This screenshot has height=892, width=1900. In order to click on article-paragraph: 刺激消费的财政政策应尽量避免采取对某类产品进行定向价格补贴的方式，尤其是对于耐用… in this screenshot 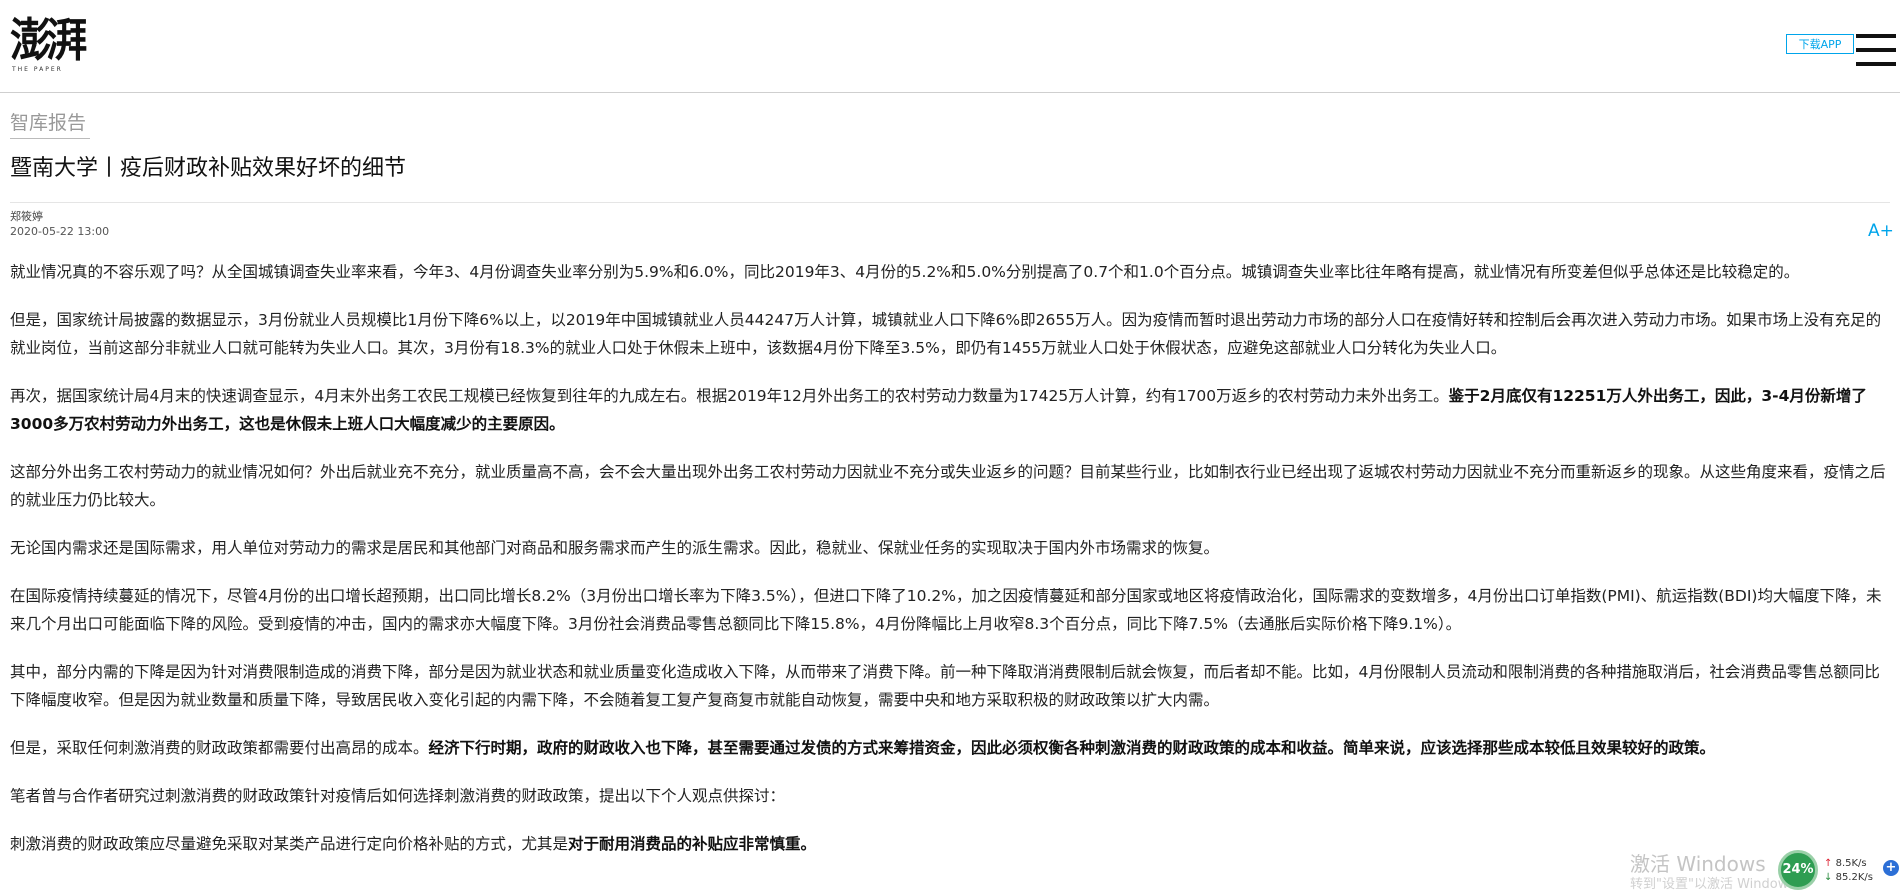, I will do `click(950, 844)`.